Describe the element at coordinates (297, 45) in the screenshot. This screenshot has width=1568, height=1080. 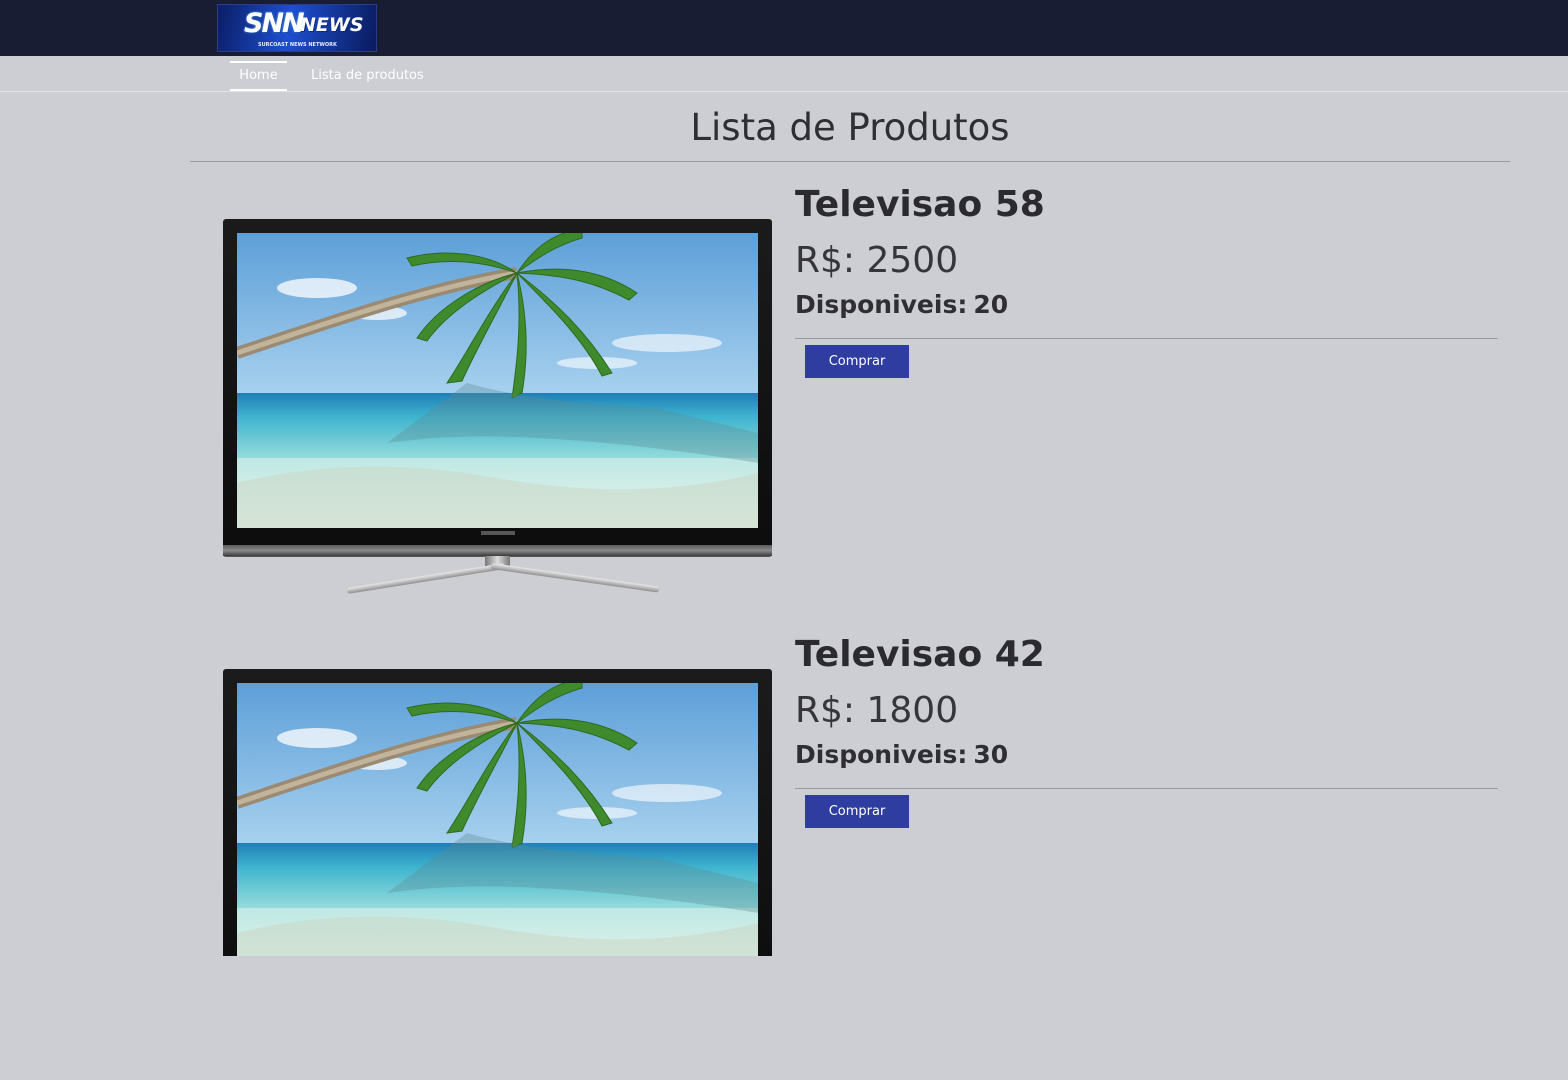
I see `logo-tagline: SURCOAST NEWS NETWORK` at that location.